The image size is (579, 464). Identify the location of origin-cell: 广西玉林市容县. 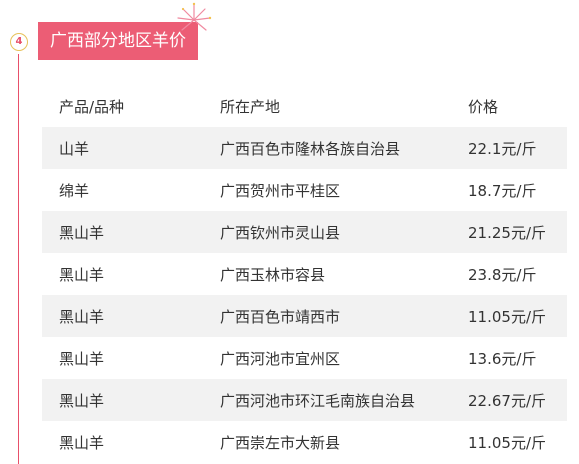
(344, 274).